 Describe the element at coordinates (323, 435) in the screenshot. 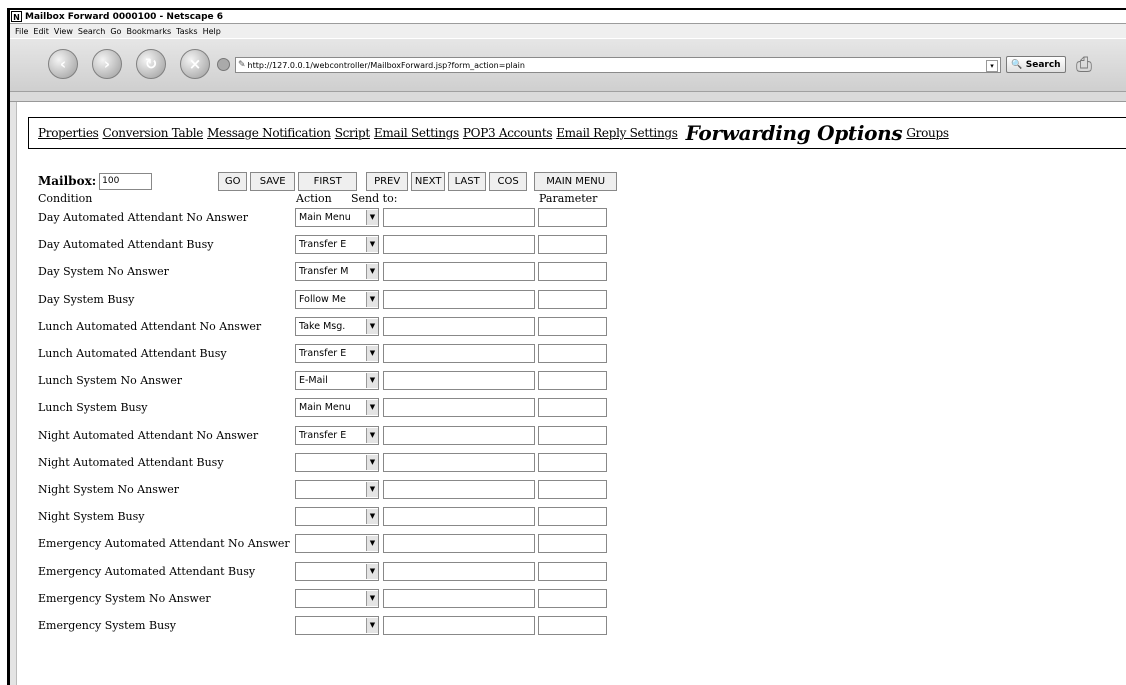

I see `action-value: Transfer E` at that location.